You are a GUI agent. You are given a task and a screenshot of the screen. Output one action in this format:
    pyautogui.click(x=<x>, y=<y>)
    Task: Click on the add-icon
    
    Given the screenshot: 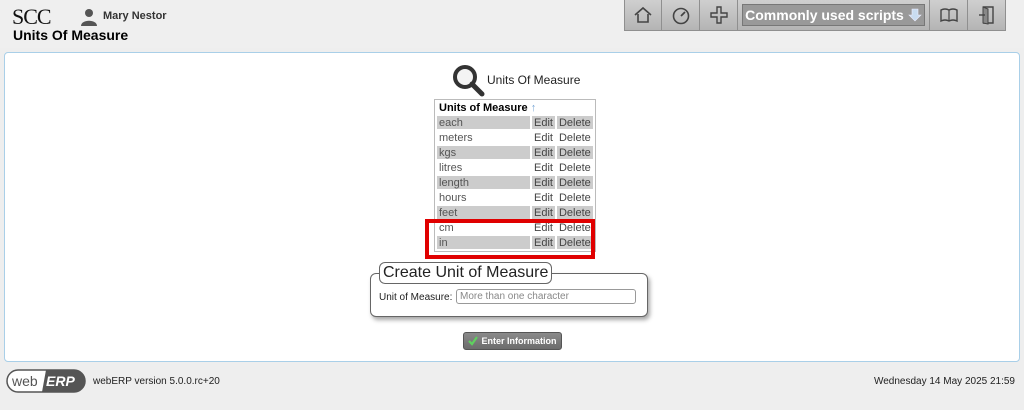 What is the action you would take?
    pyautogui.click(x=718, y=15)
    